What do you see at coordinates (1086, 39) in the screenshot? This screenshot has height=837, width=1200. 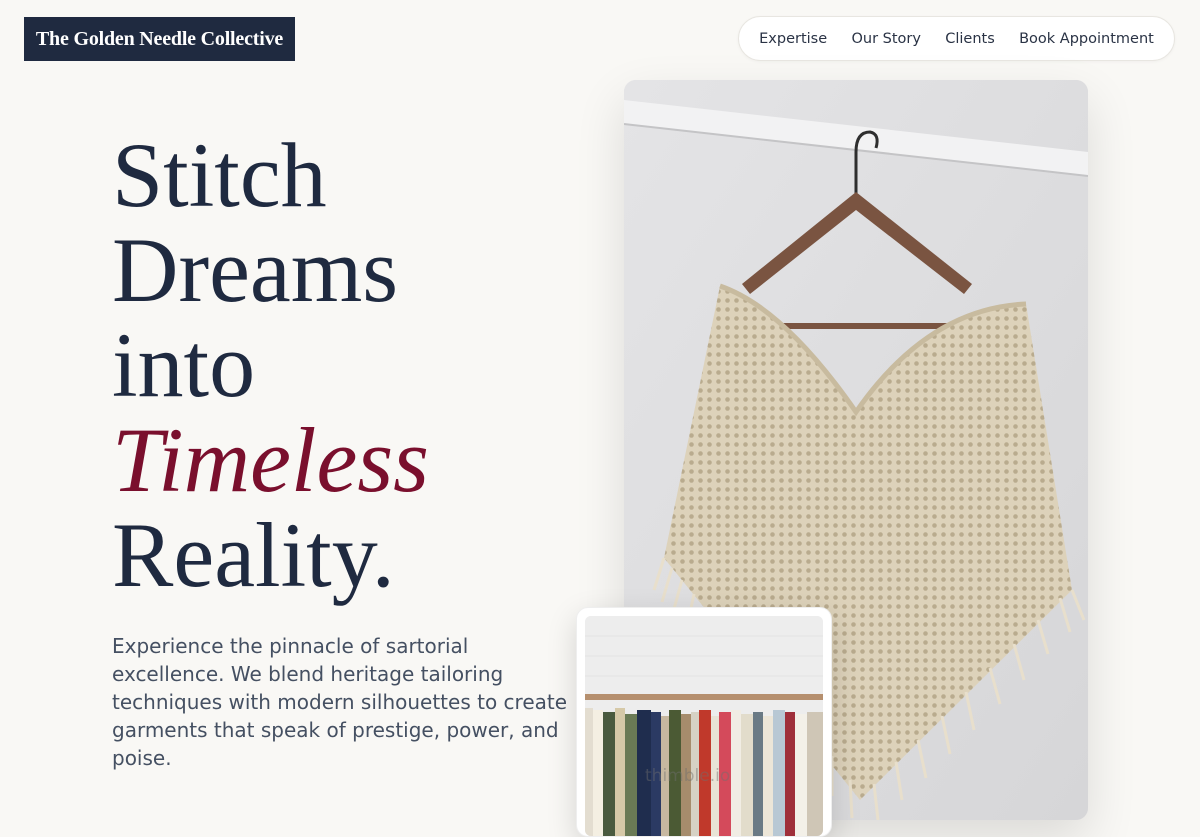 I see `nav-item-book-appointment: Book Appointment` at bounding box center [1086, 39].